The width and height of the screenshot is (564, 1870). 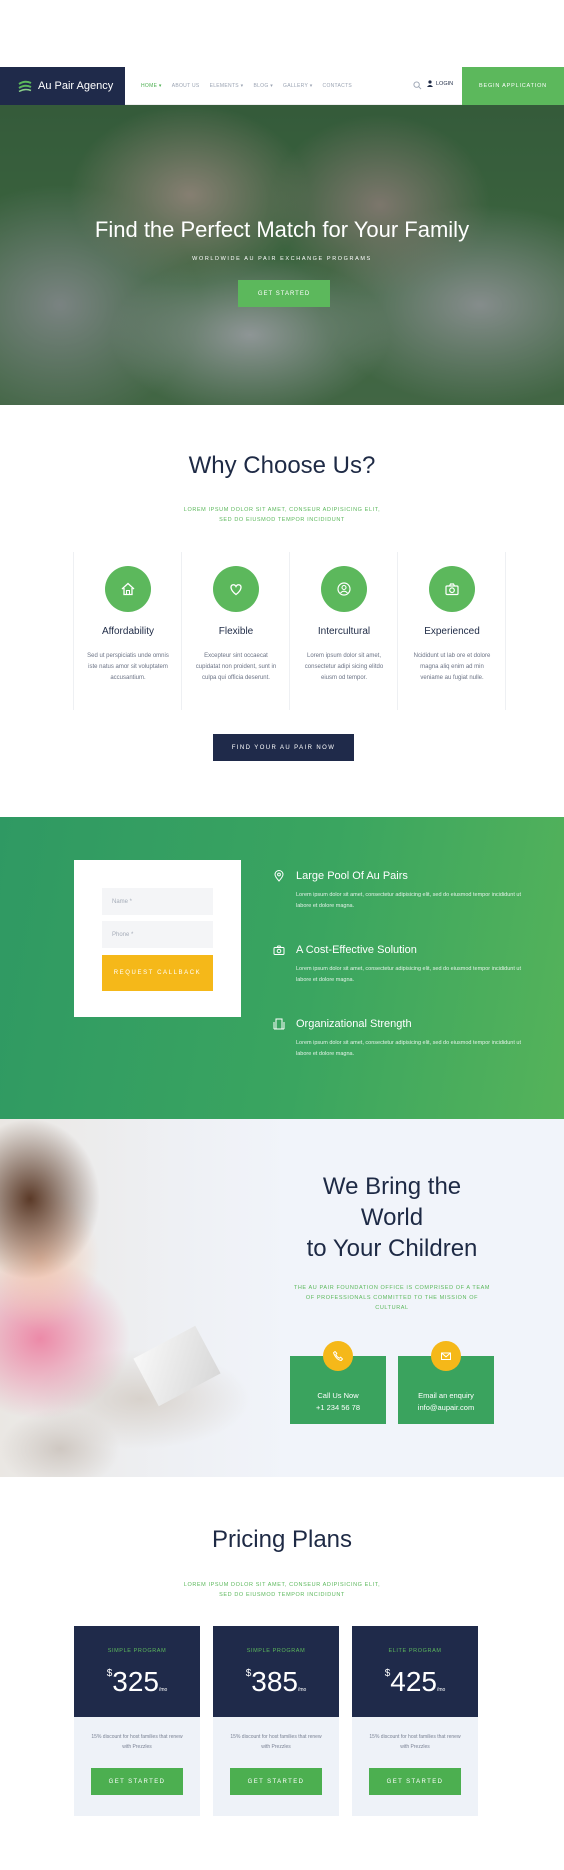 I want to click on plan-name: ELITE PROGRAM, so click(x=415, y=1651).